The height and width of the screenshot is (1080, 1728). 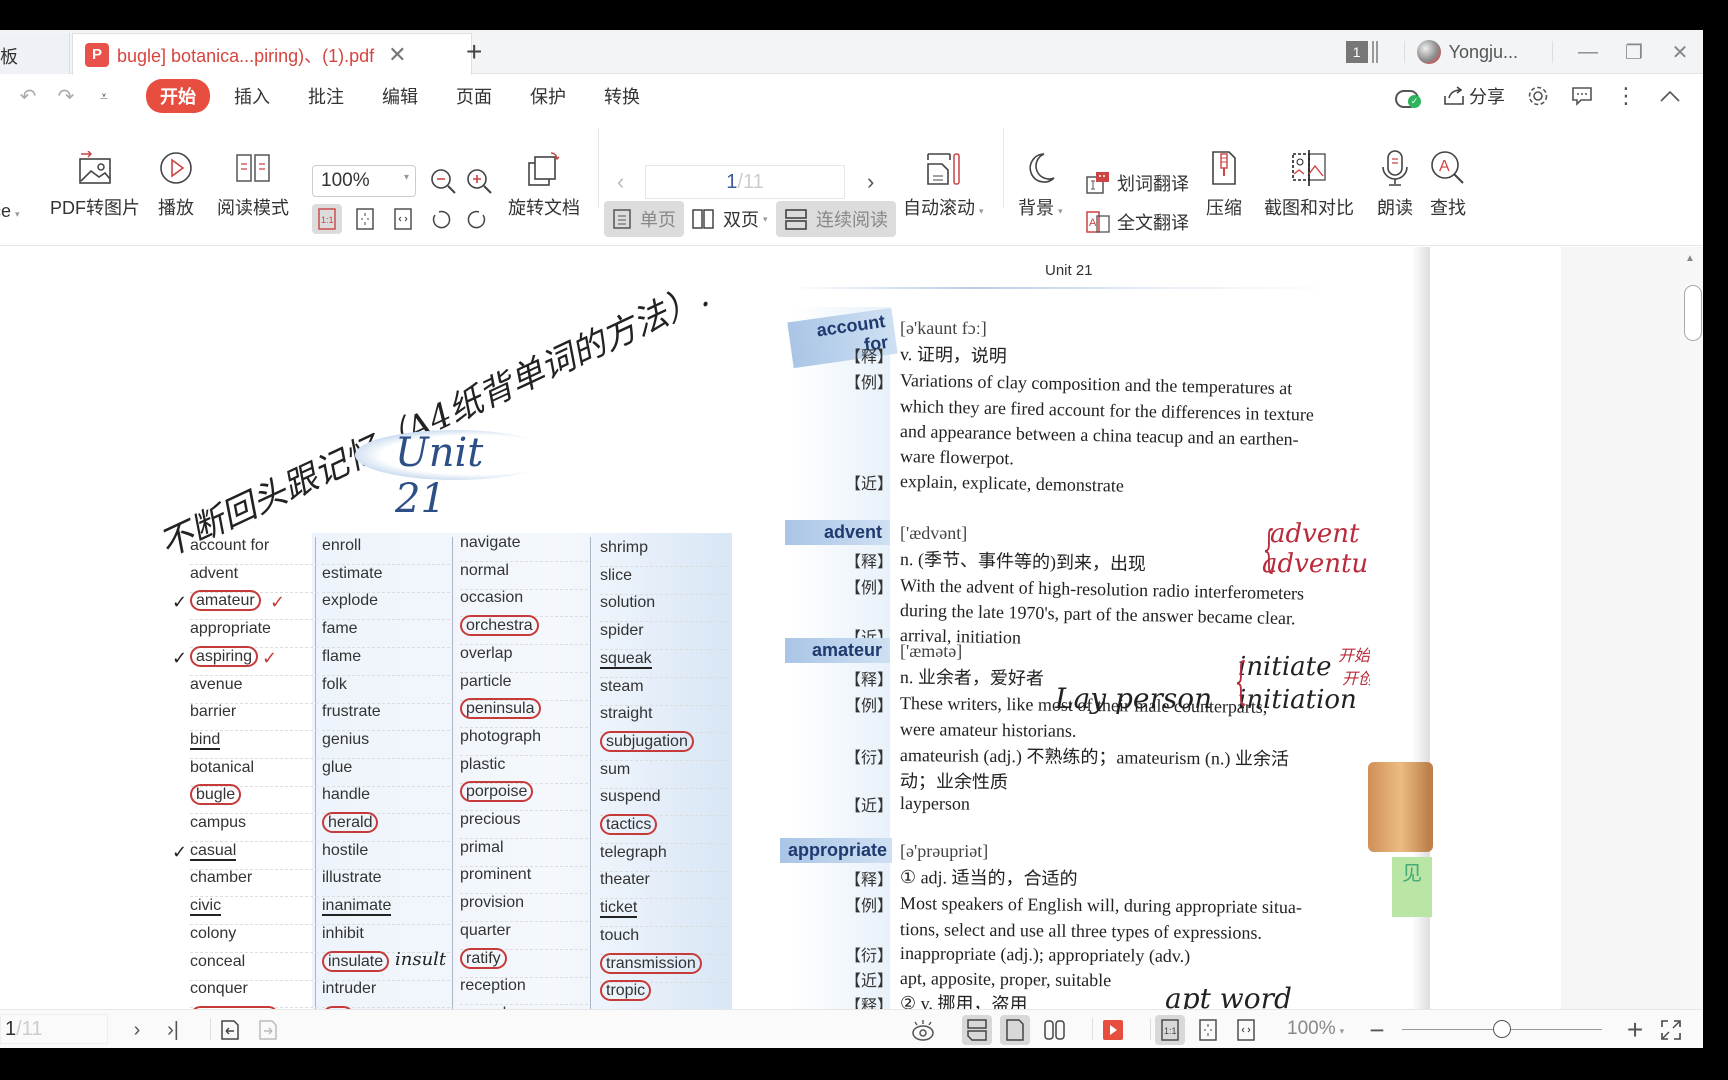 What do you see at coordinates (1015, 1030) in the screenshot?
I see `single-view-icon` at bounding box center [1015, 1030].